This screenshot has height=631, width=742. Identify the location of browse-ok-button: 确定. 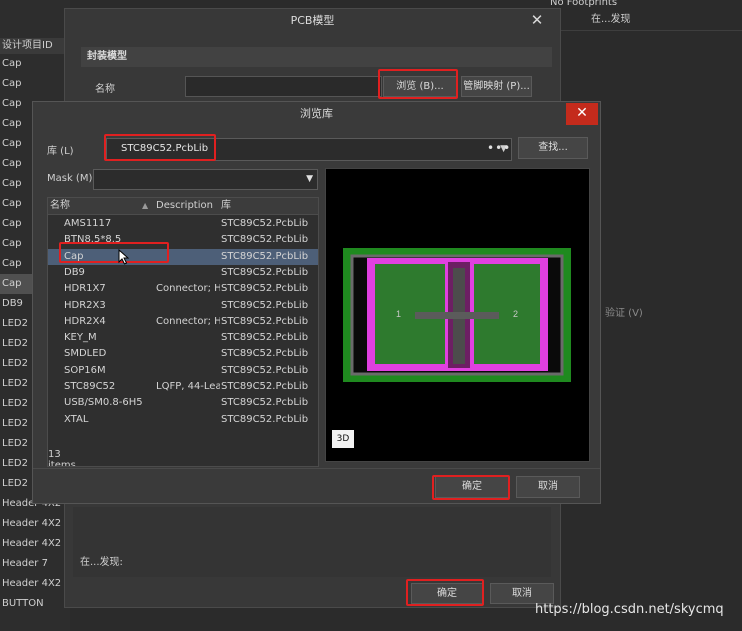
(472, 487).